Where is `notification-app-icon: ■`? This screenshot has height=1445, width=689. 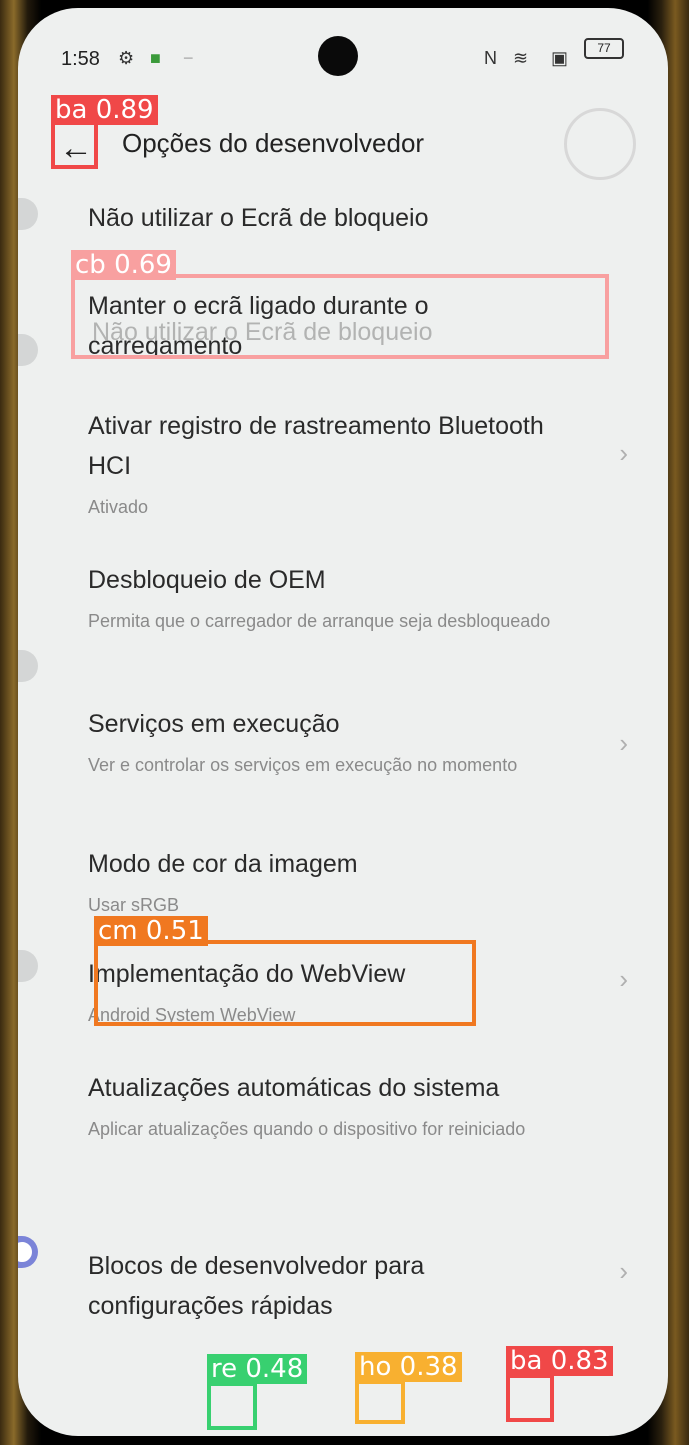
notification-app-icon: ■ is located at coordinates (155, 58).